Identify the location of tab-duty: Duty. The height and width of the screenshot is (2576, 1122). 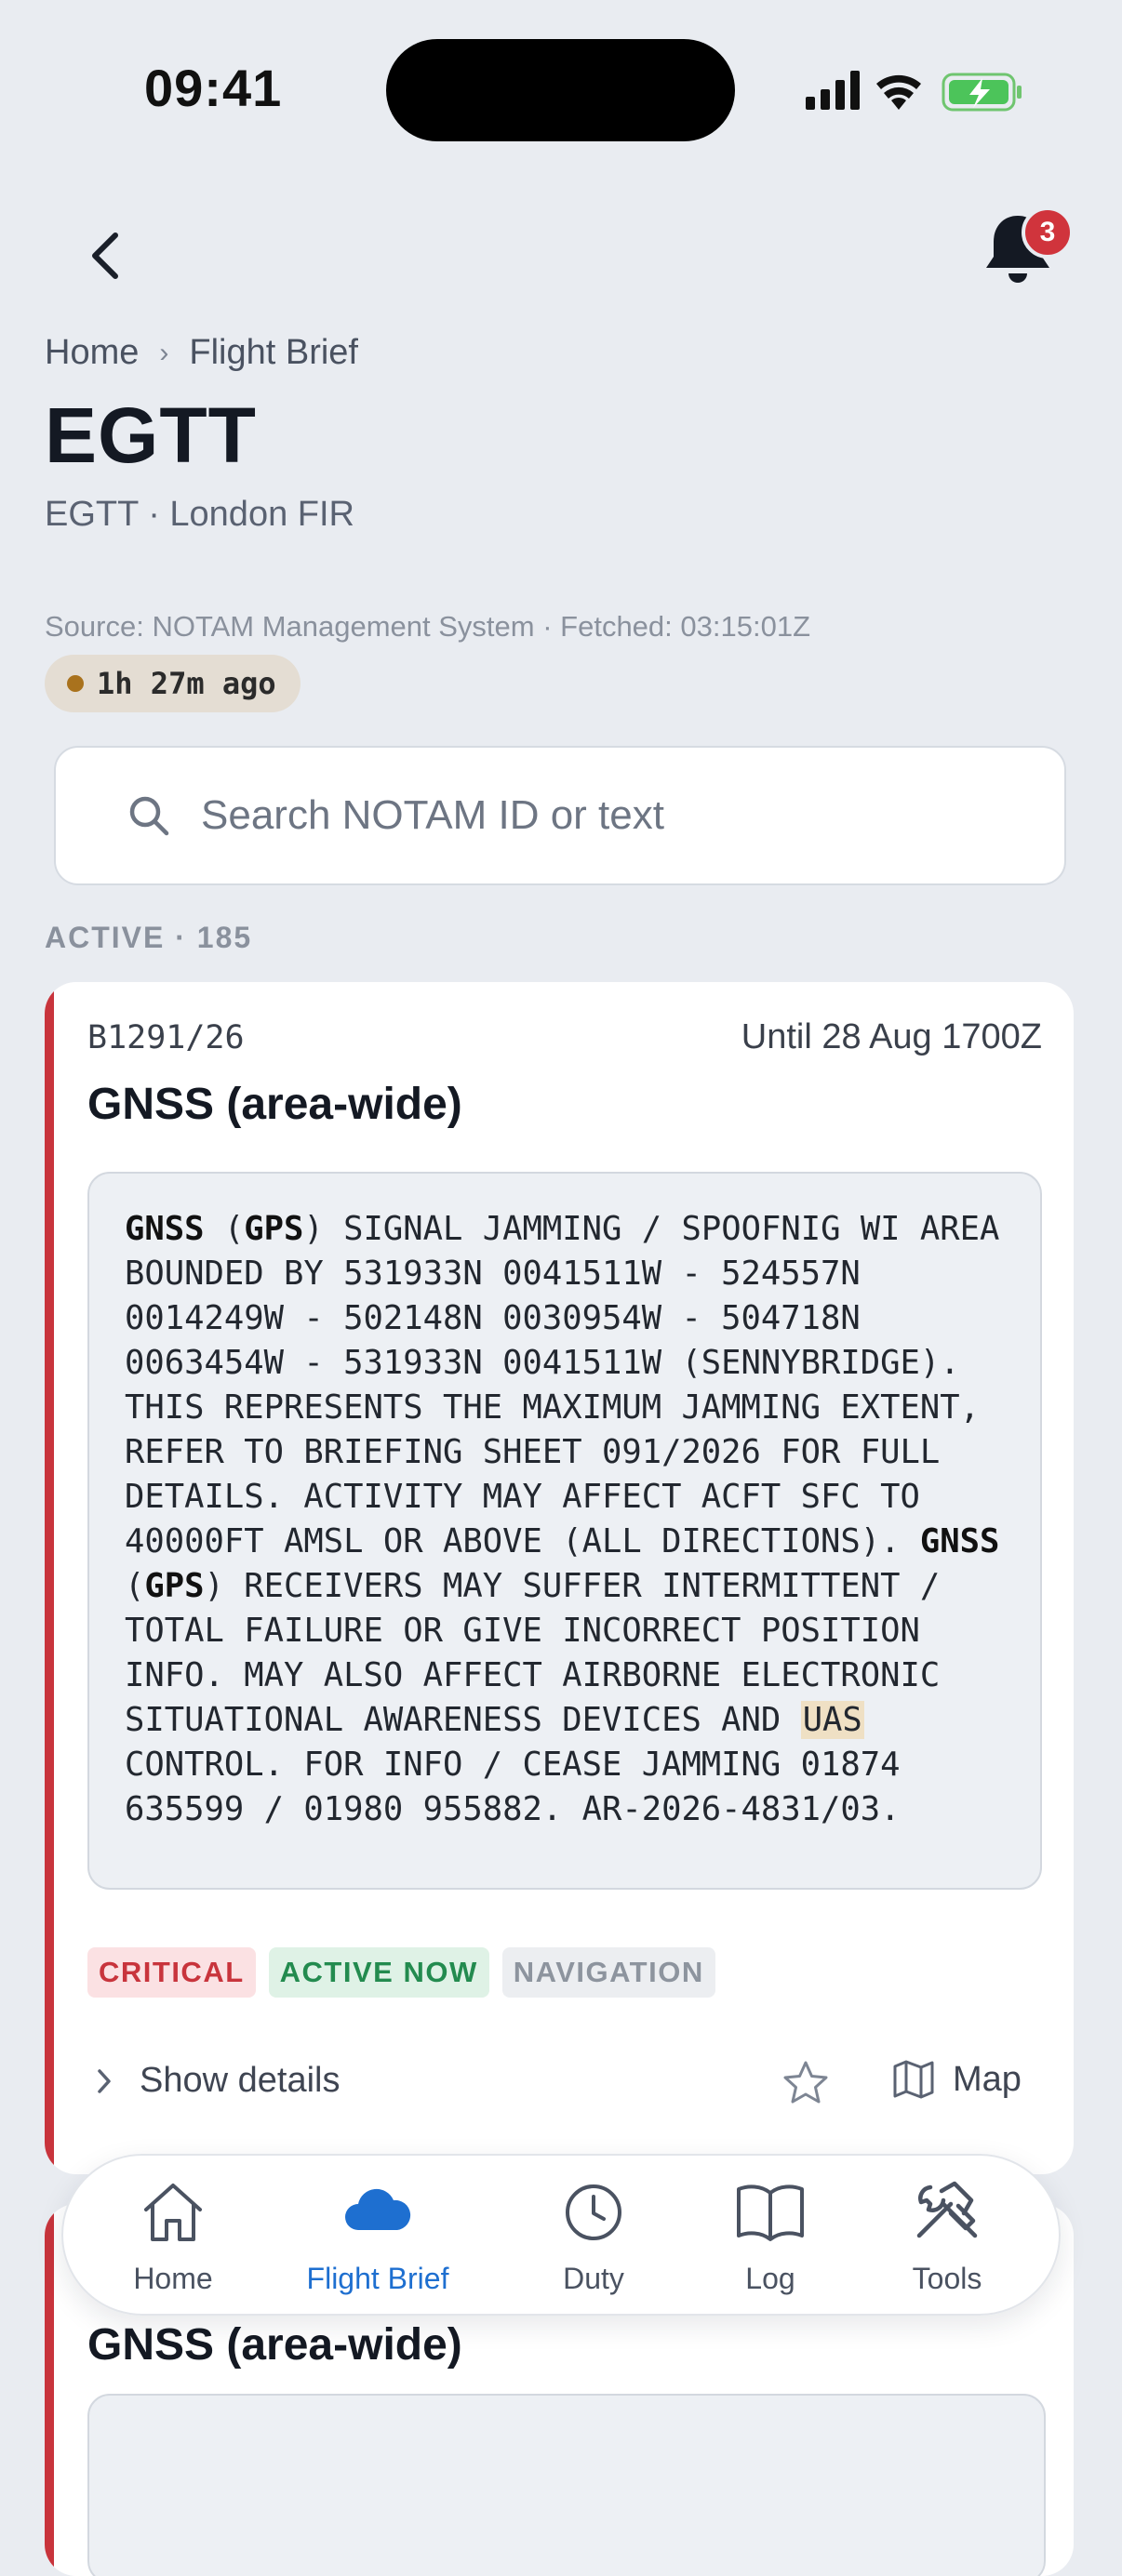
(593, 2237).